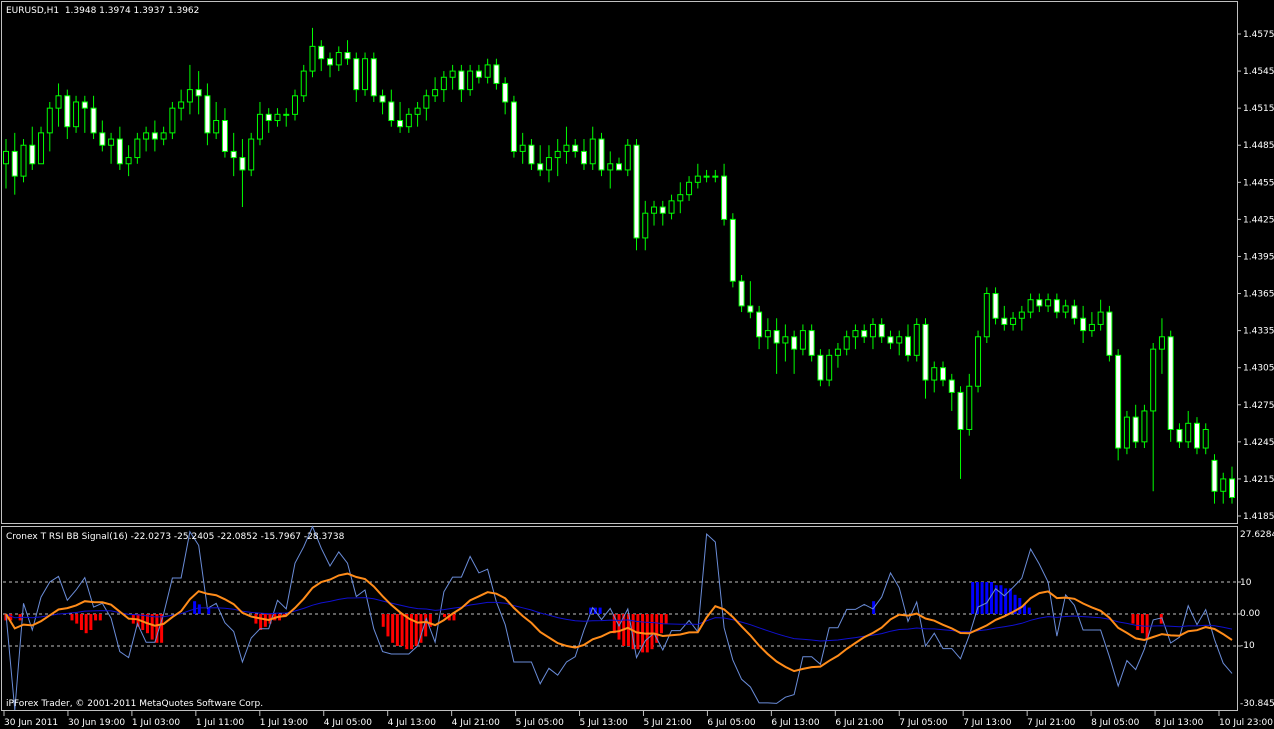 The width and height of the screenshot is (1274, 729). I want to click on time-label: 7 Jul 05:00, so click(923, 723).